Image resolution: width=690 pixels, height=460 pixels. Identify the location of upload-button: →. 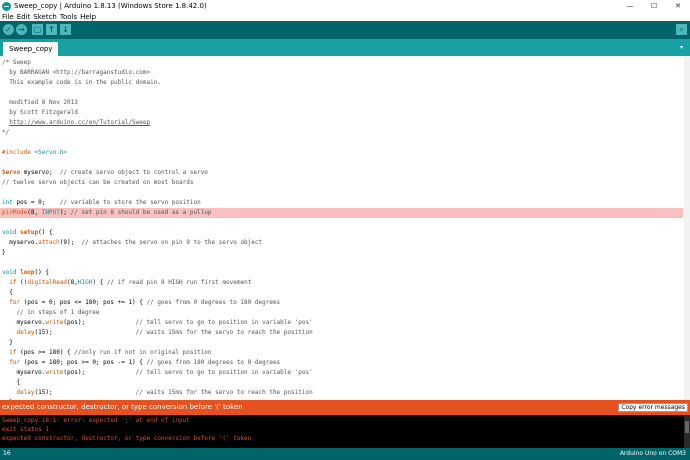
(21, 29).